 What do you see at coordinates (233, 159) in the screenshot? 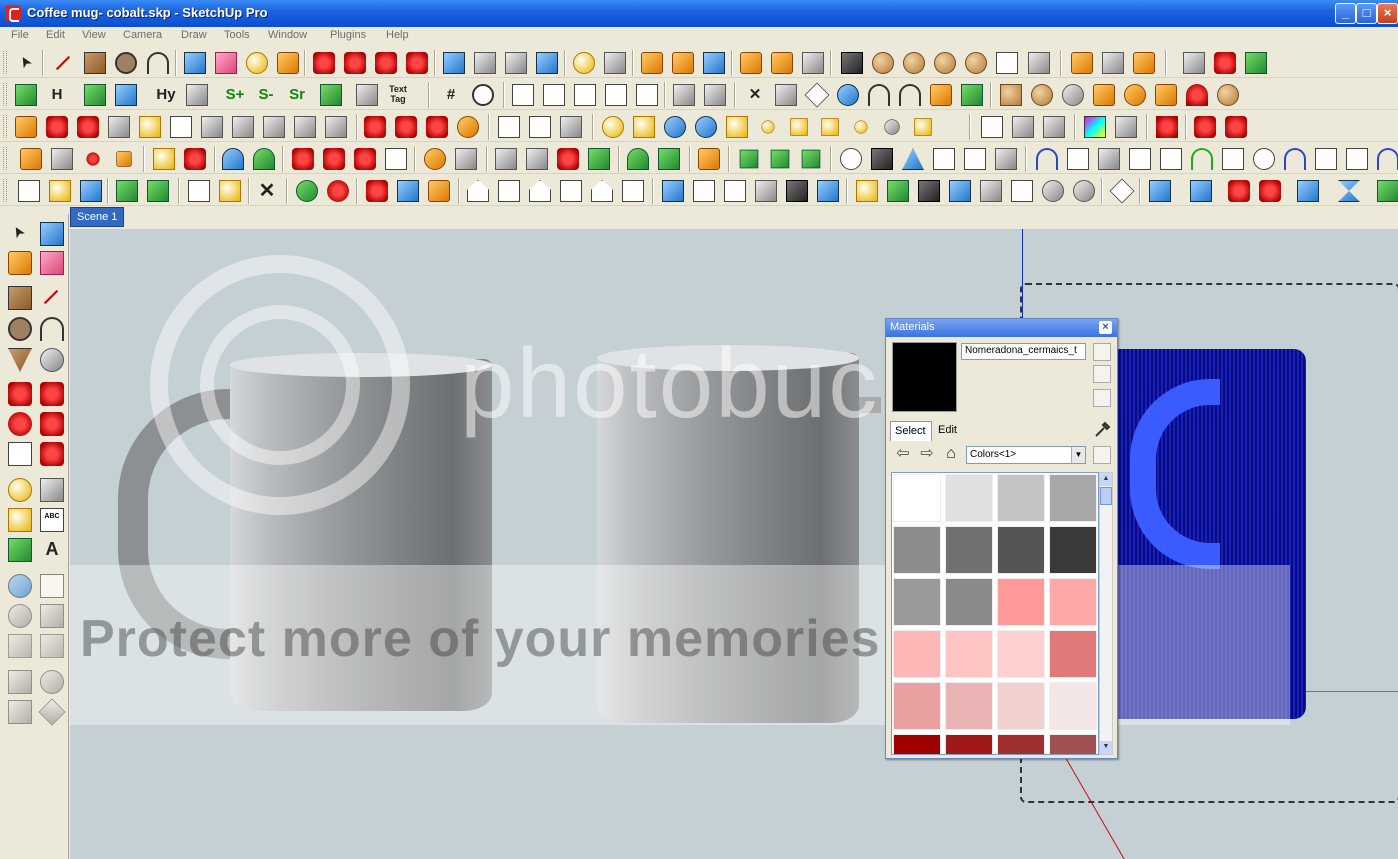
I see `cone-blue-icon` at bounding box center [233, 159].